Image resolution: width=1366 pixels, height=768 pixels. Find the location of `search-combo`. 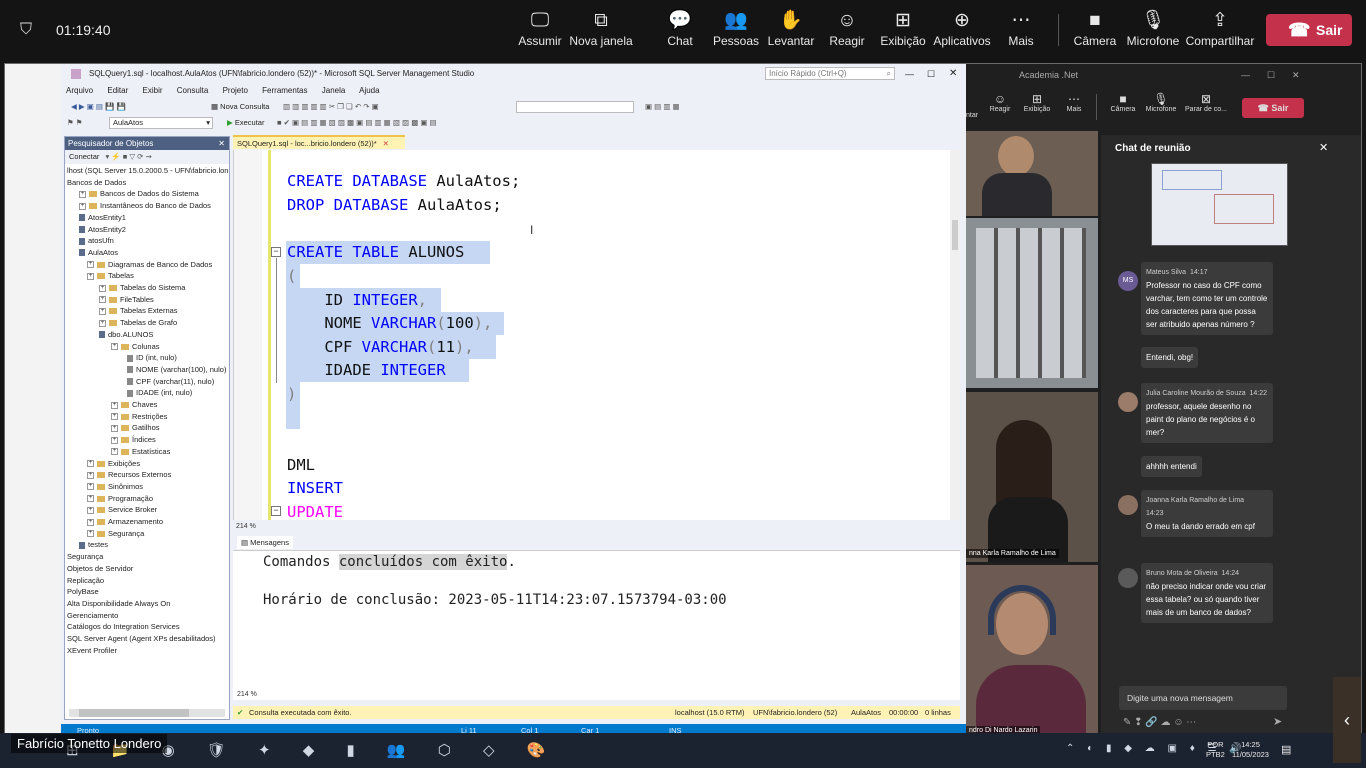

search-combo is located at coordinates (575, 107).